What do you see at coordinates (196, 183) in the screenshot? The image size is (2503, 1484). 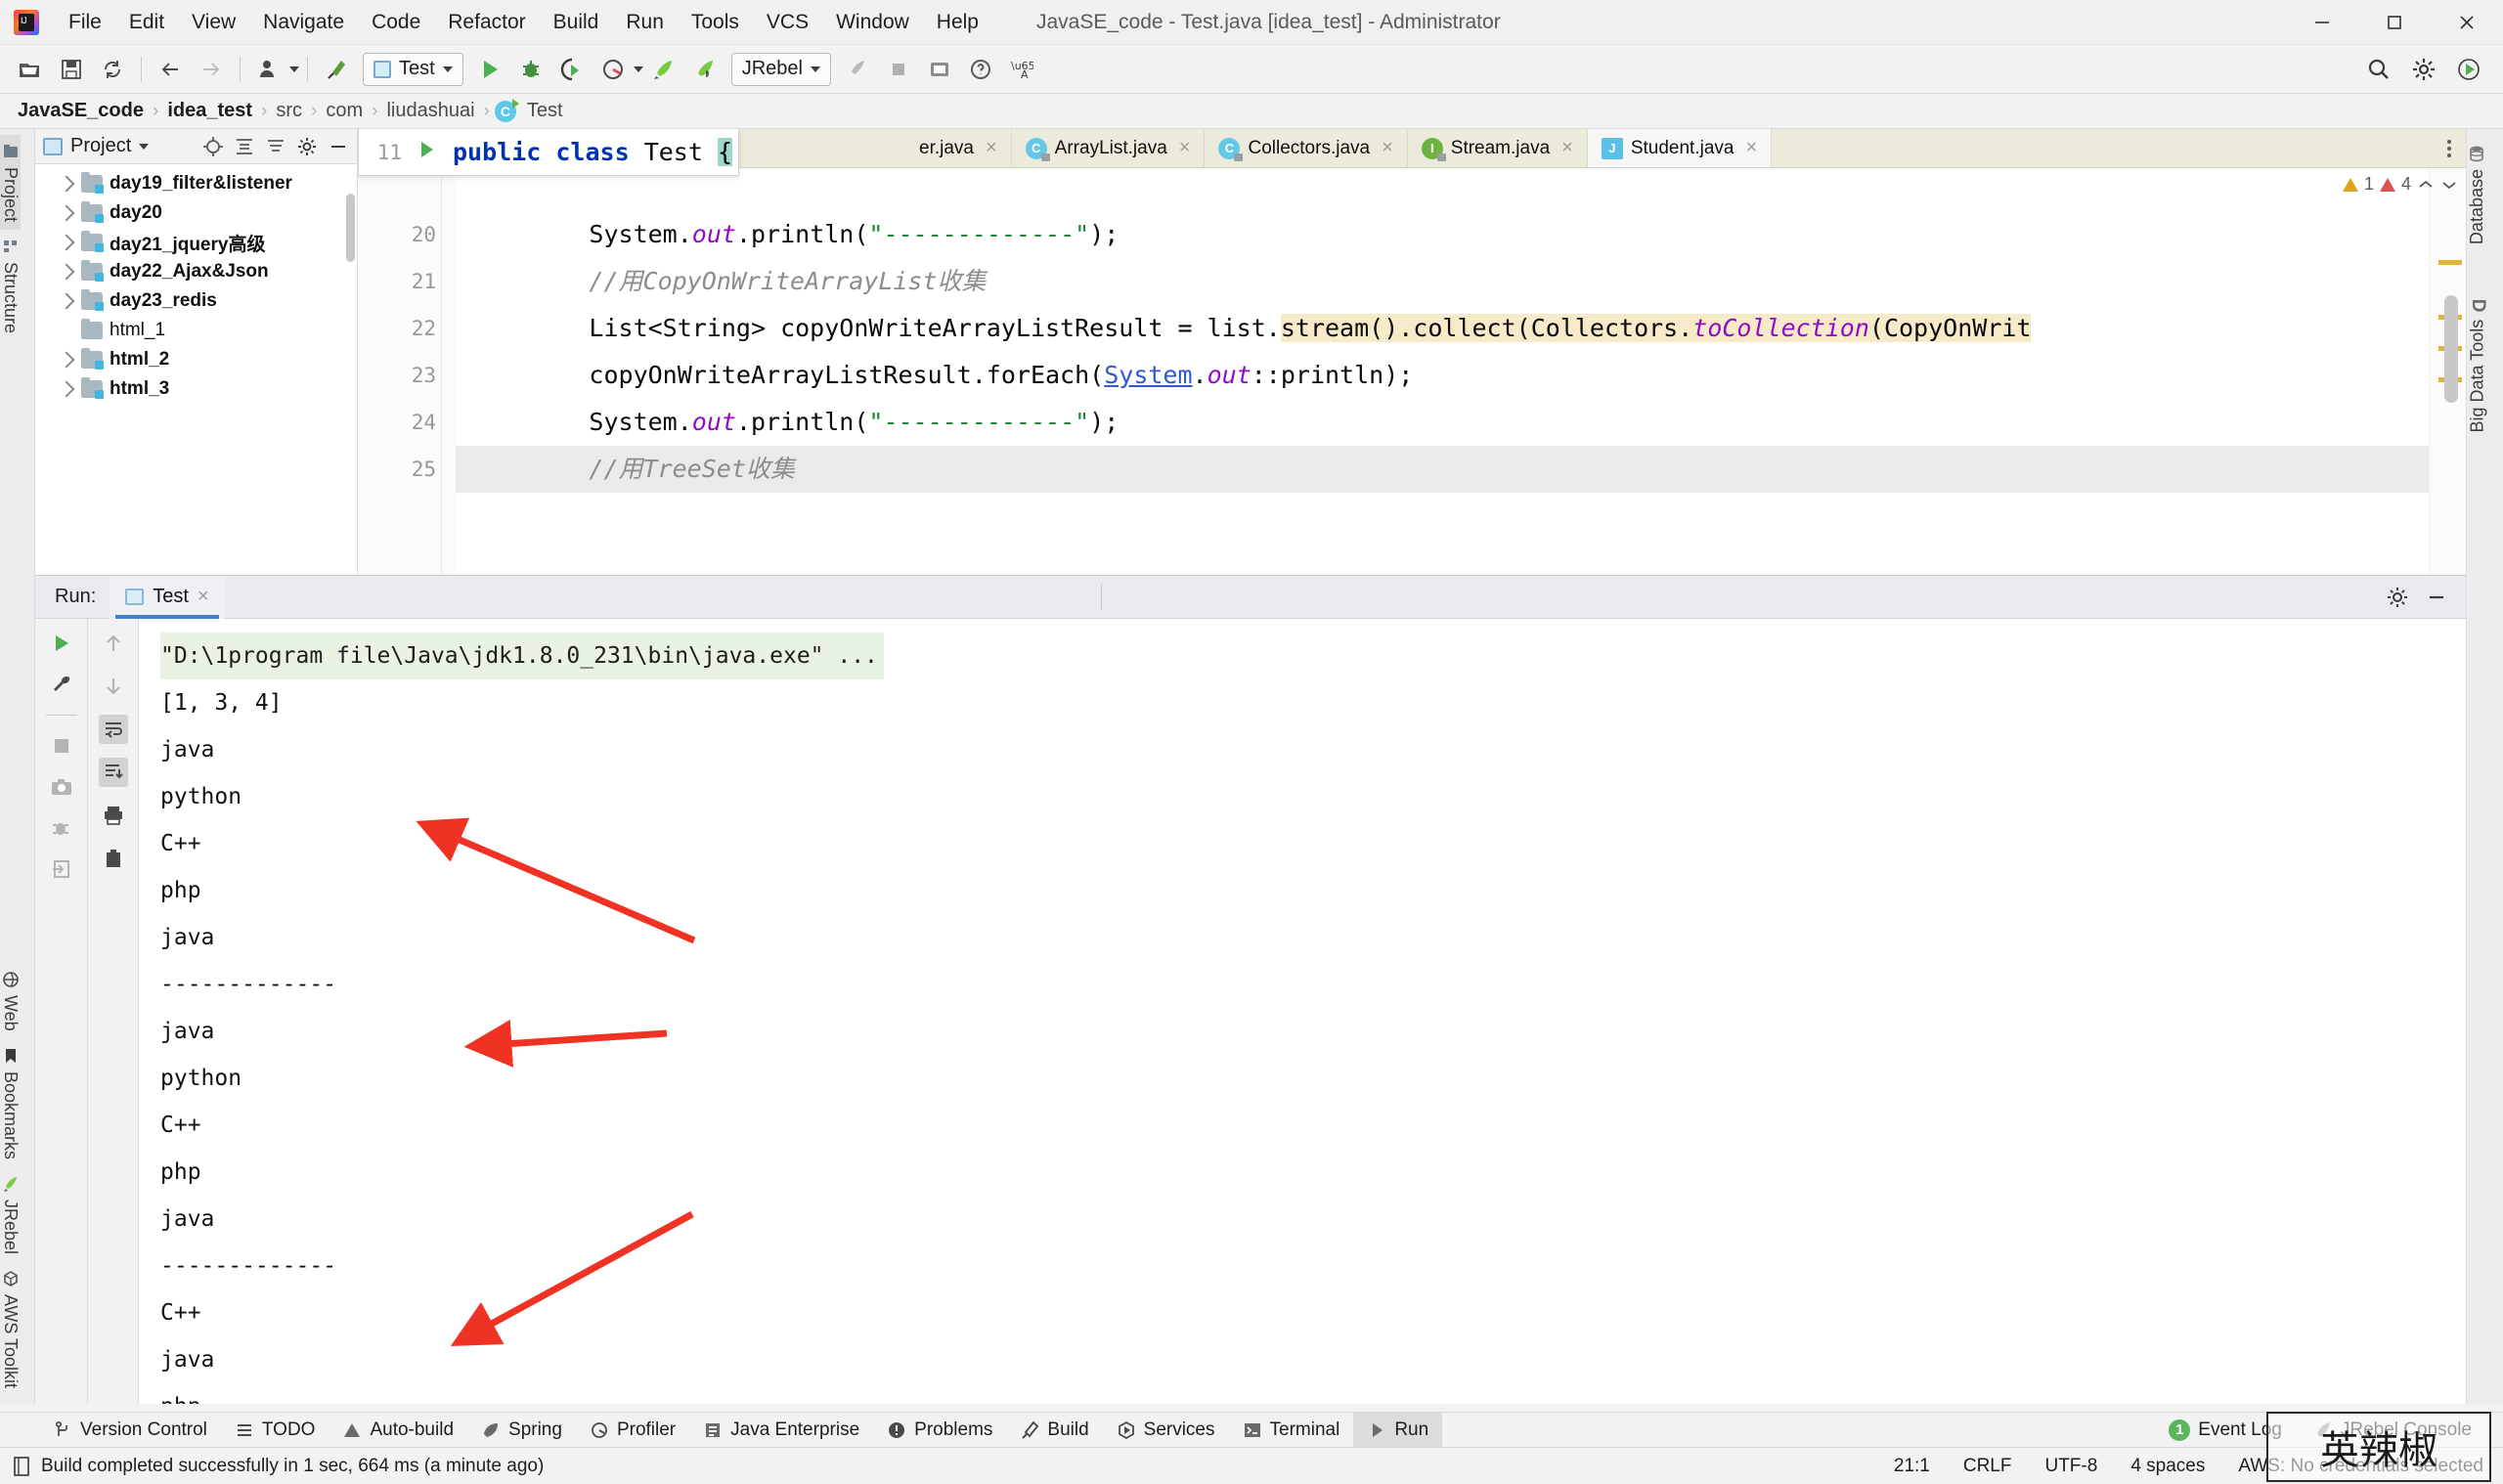 I see `tree-item: day19_filter&listener` at bounding box center [196, 183].